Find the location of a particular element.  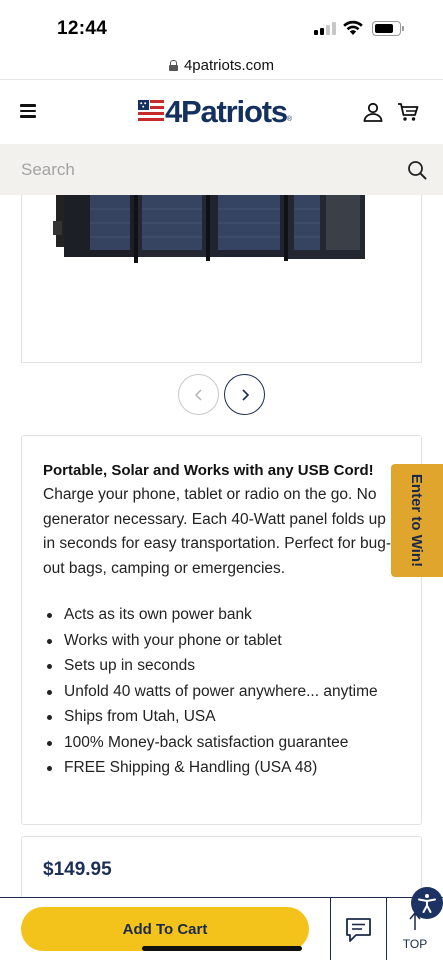

top-label: TOP is located at coordinates (415, 944).